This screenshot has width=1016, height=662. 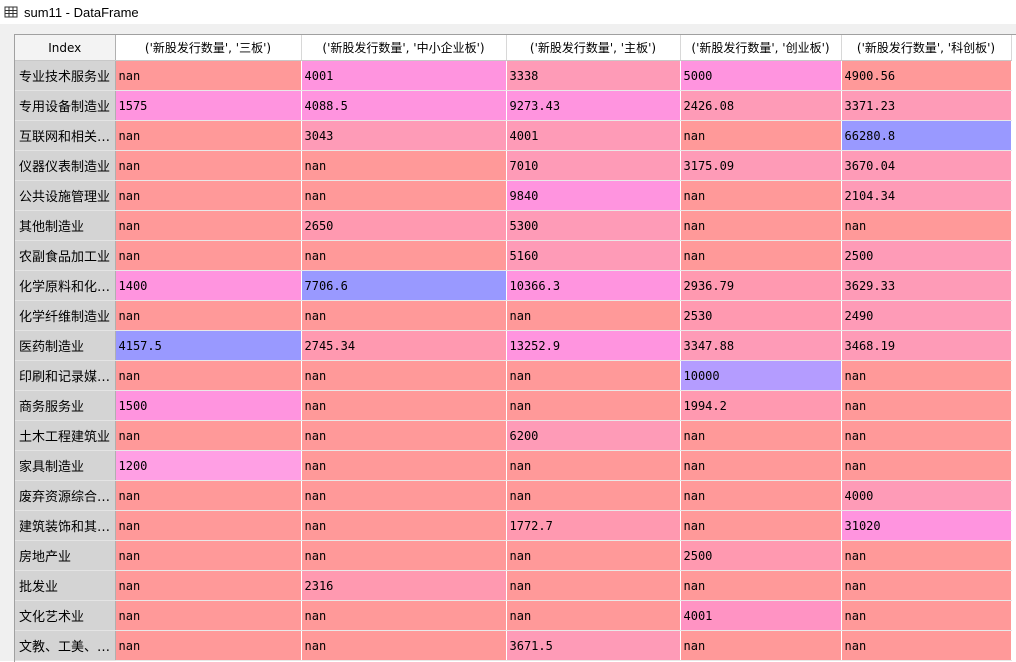 What do you see at coordinates (761, 375) in the screenshot?
I see `table-cell: 10000` at bounding box center [761, 375].